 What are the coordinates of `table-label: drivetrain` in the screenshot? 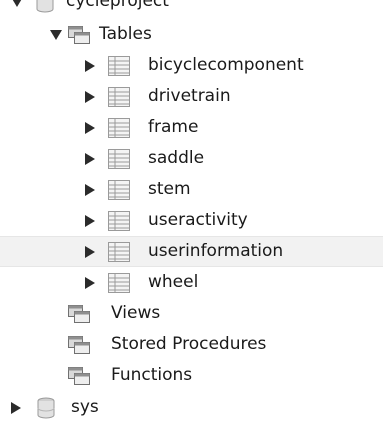 It's located at (189, 96).